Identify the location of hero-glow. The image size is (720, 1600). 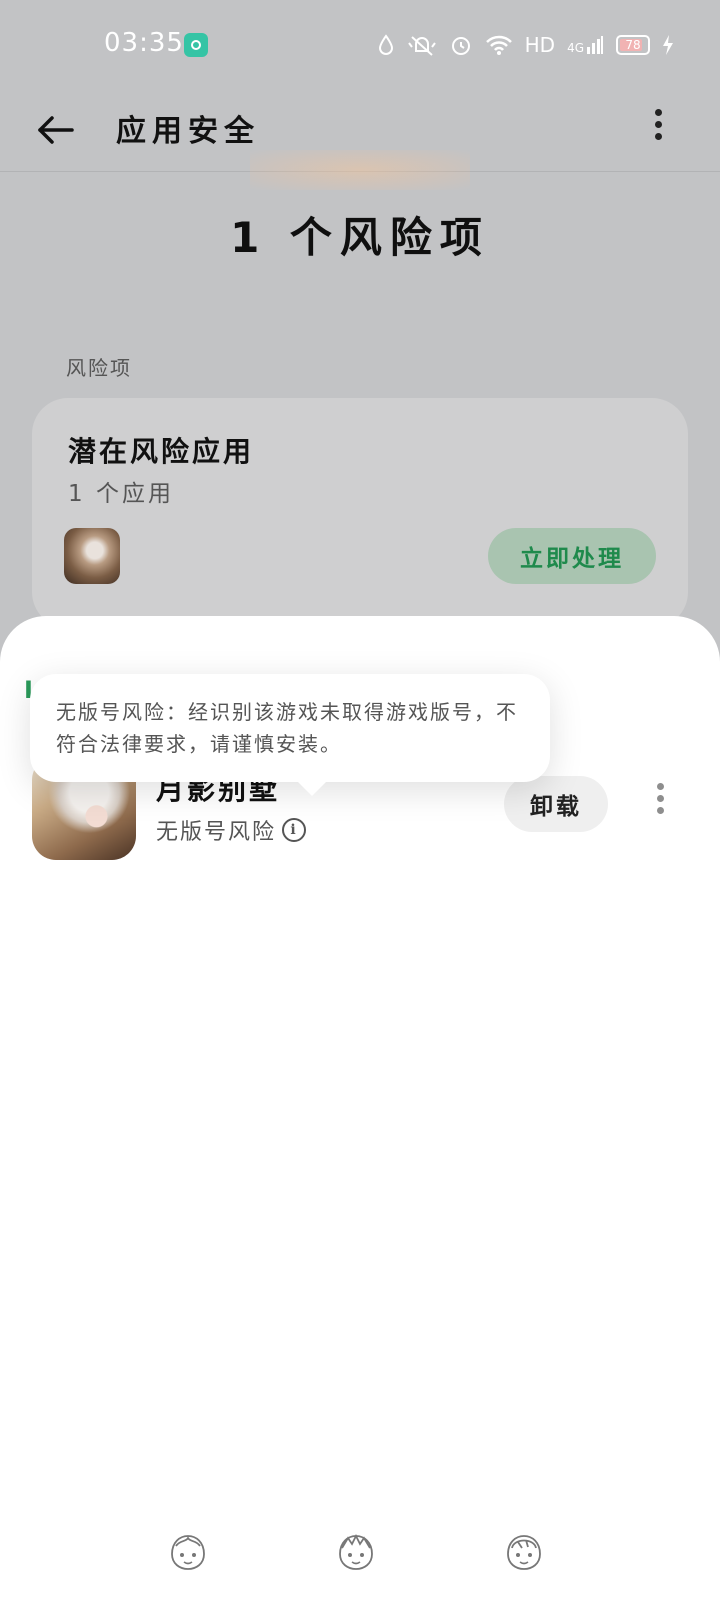
(360, 170).